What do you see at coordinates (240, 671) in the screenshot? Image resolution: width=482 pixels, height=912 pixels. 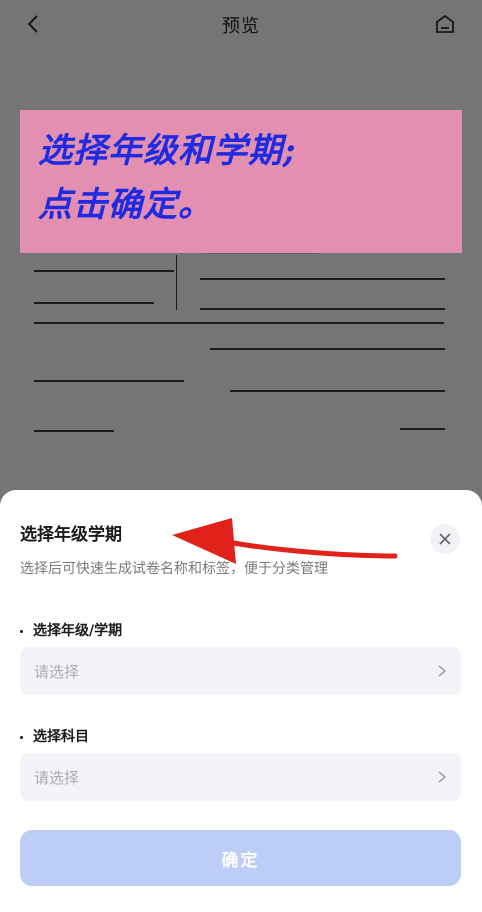 I see `grade-term-select: 请选择` at bounding box center [240, 671].